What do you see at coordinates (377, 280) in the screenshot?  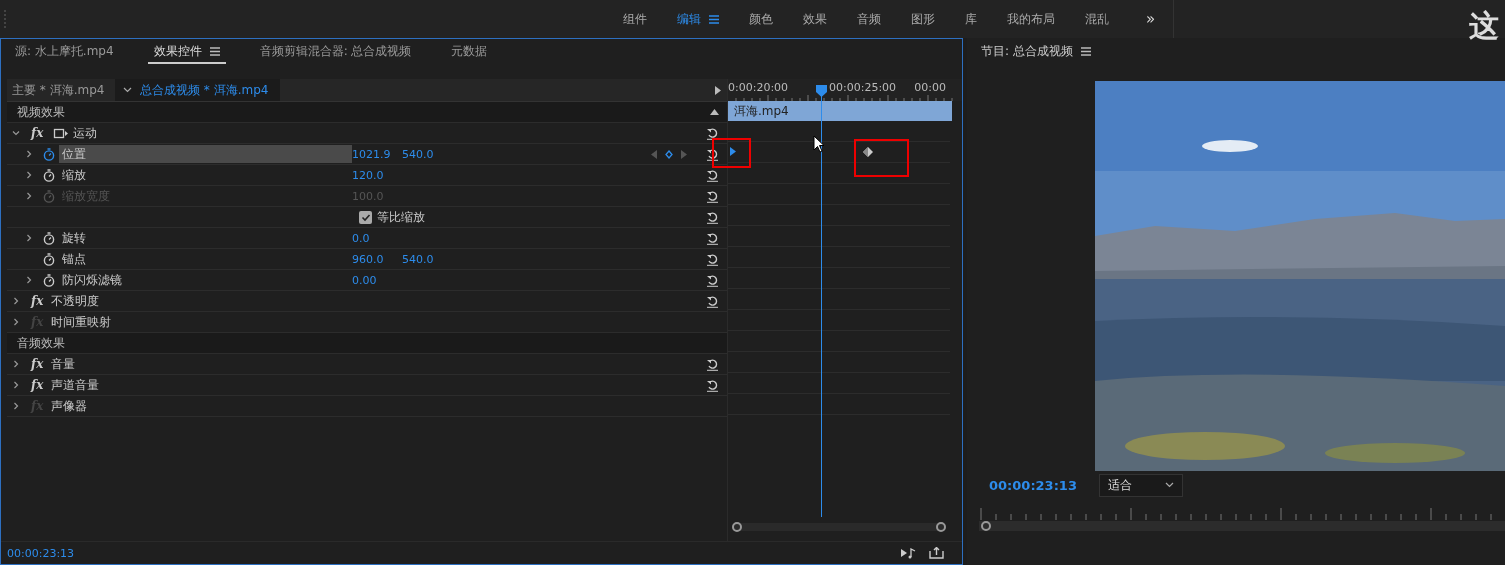 I see `property-value: 0.00` at bounding box center [377, 280].